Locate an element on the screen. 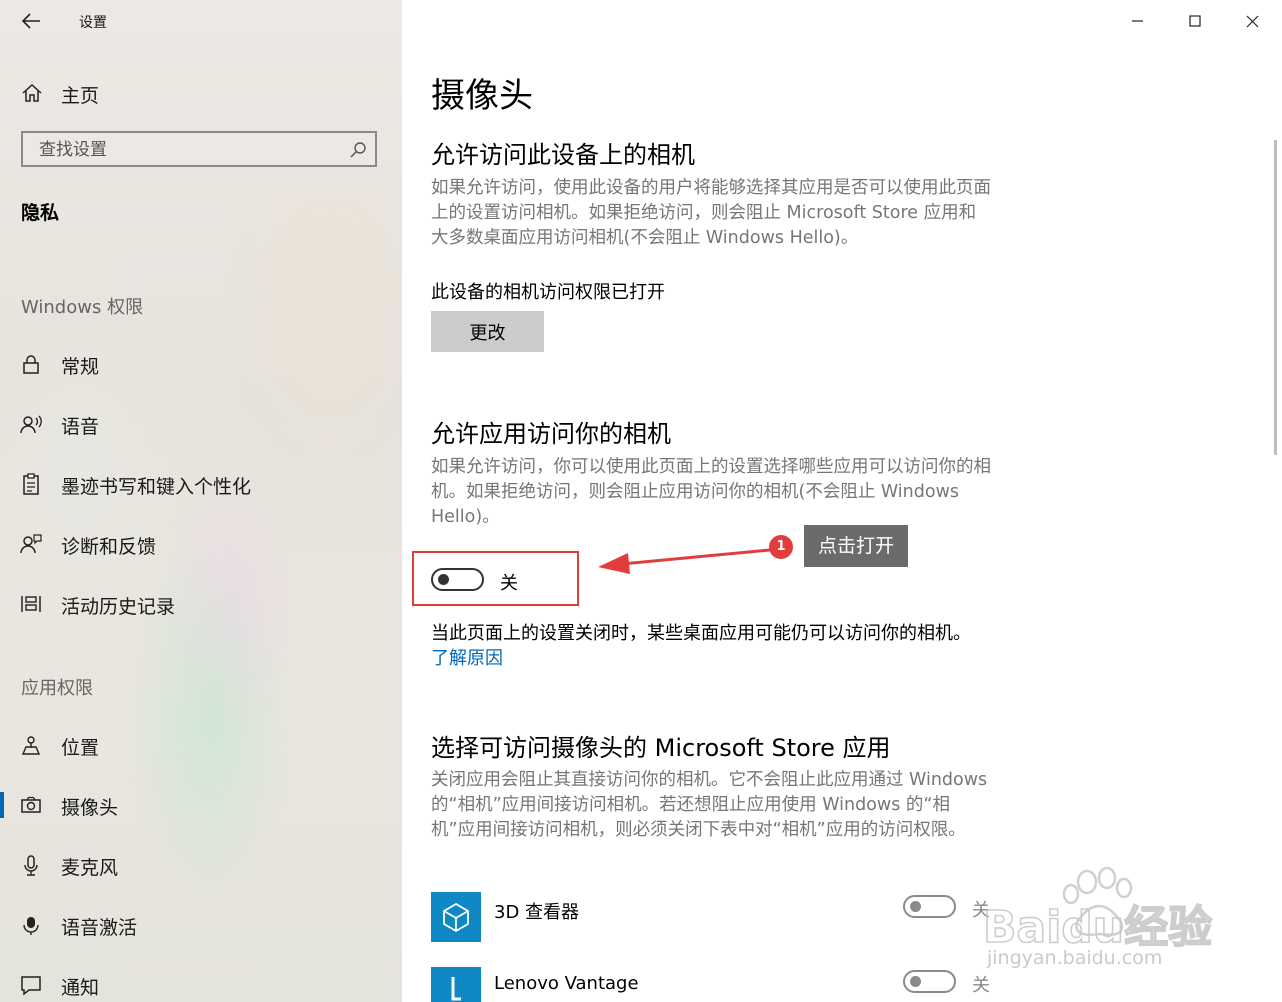 The image size is (1282, 1002). scrollbar is located at coordinates (1275, 297).